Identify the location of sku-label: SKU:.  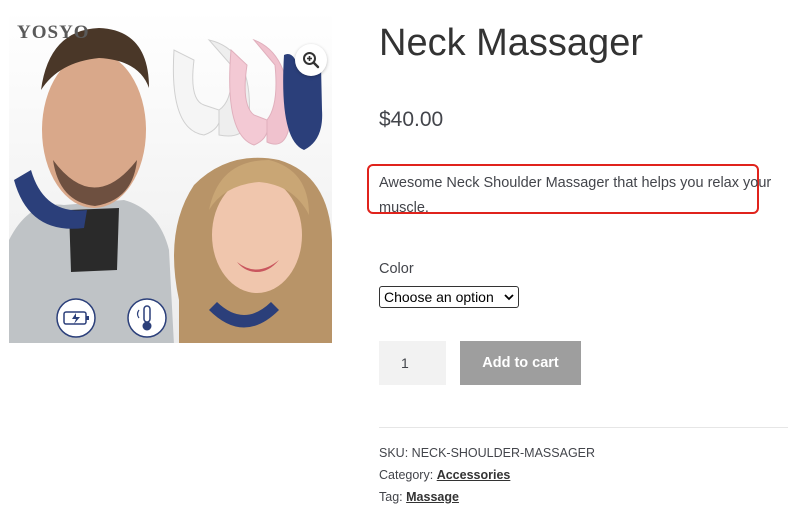
(394, 453).